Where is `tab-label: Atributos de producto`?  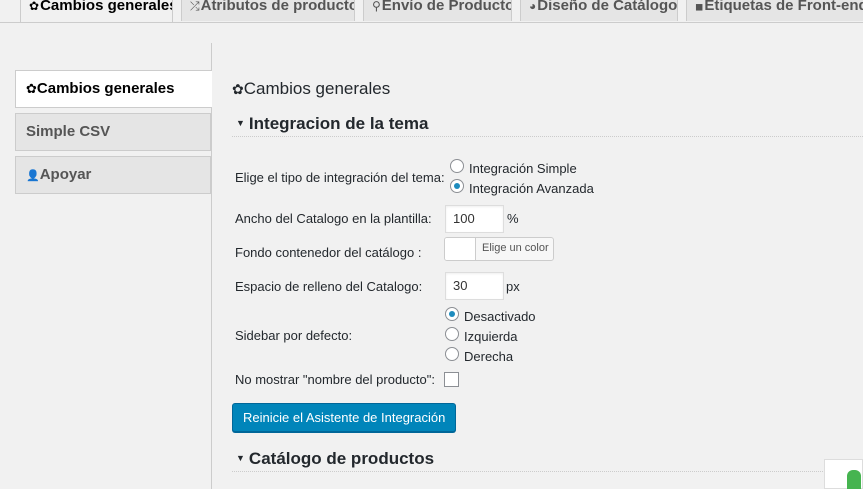
tab-label: Atributos de producto is located at coordinates (277, 7).